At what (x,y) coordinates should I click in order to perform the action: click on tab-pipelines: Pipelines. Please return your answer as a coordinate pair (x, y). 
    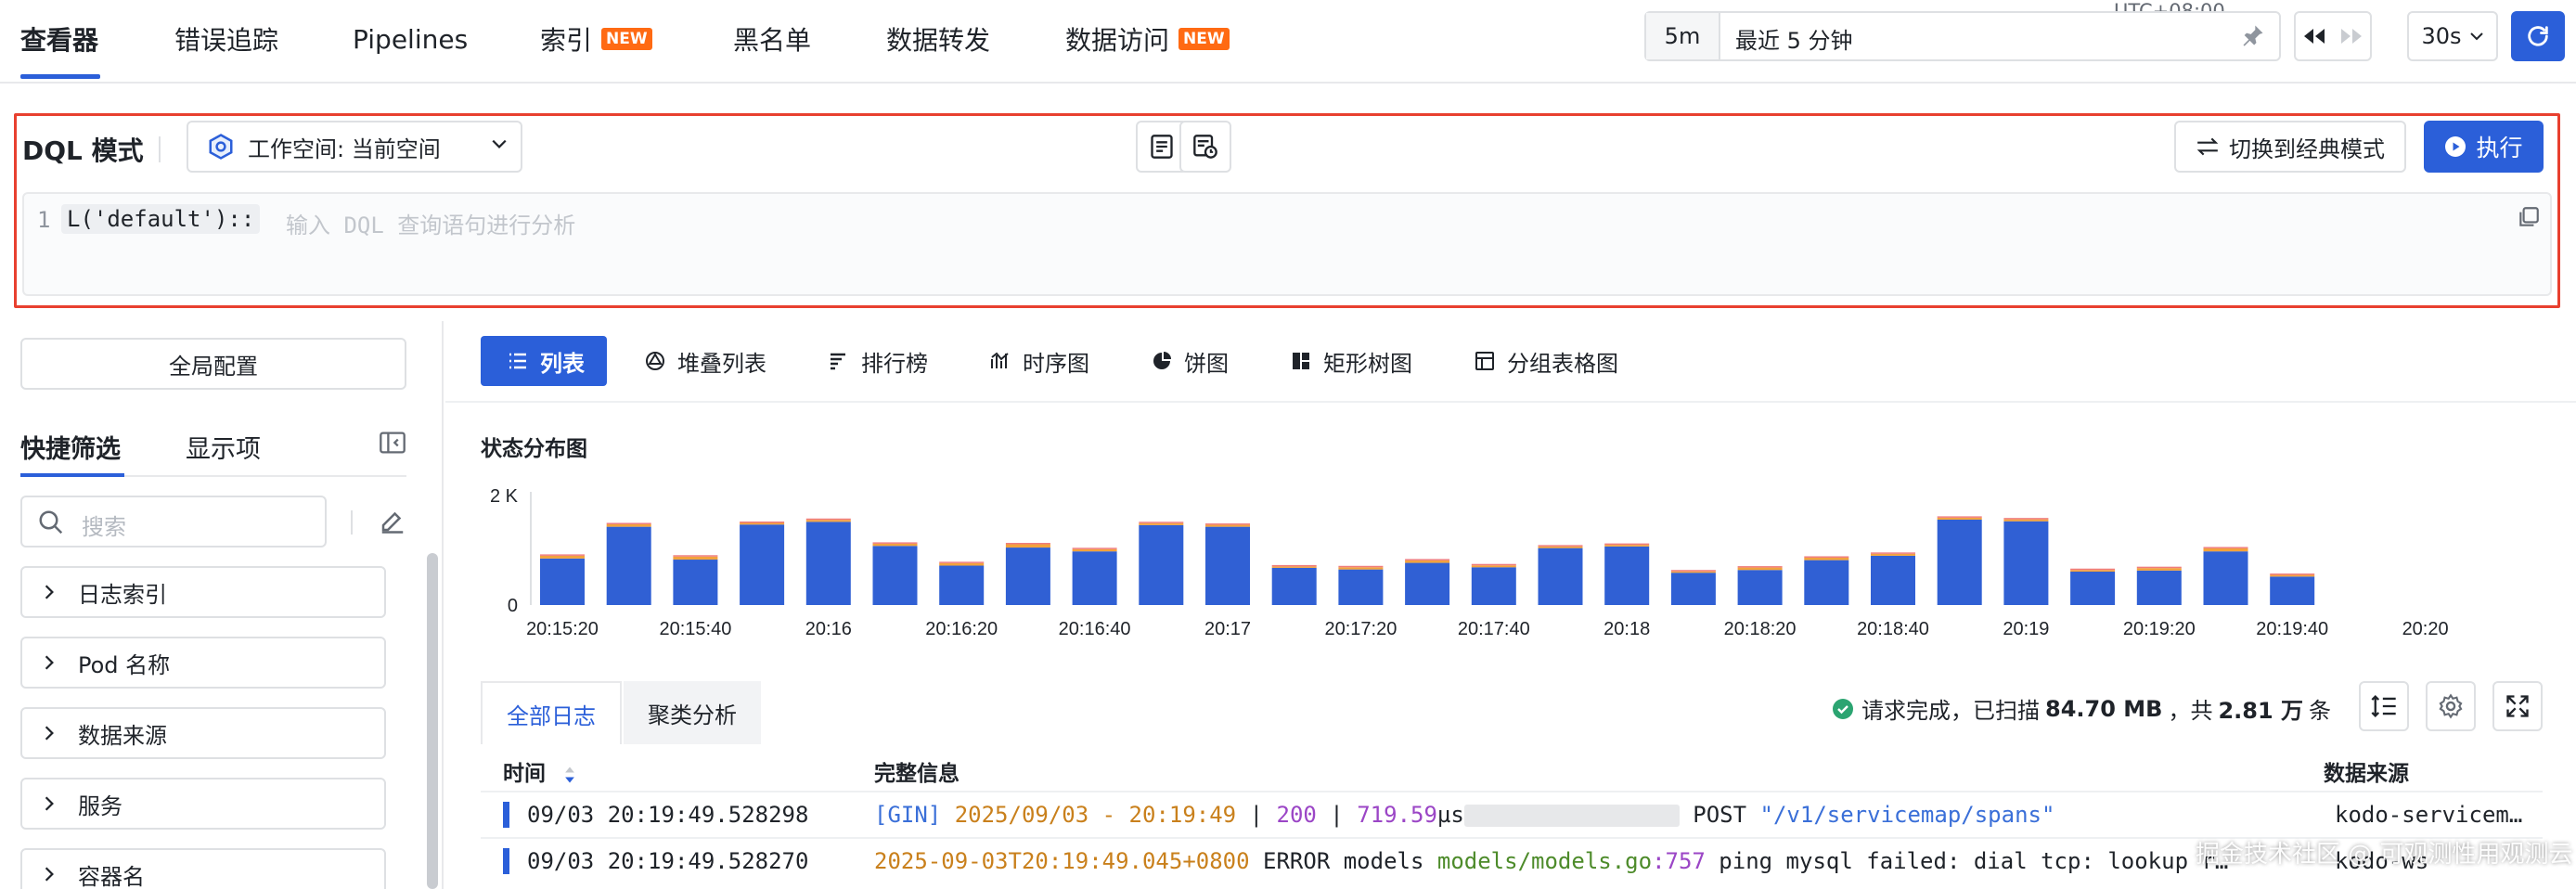
    Looking at the image, I should click on (411, 39).